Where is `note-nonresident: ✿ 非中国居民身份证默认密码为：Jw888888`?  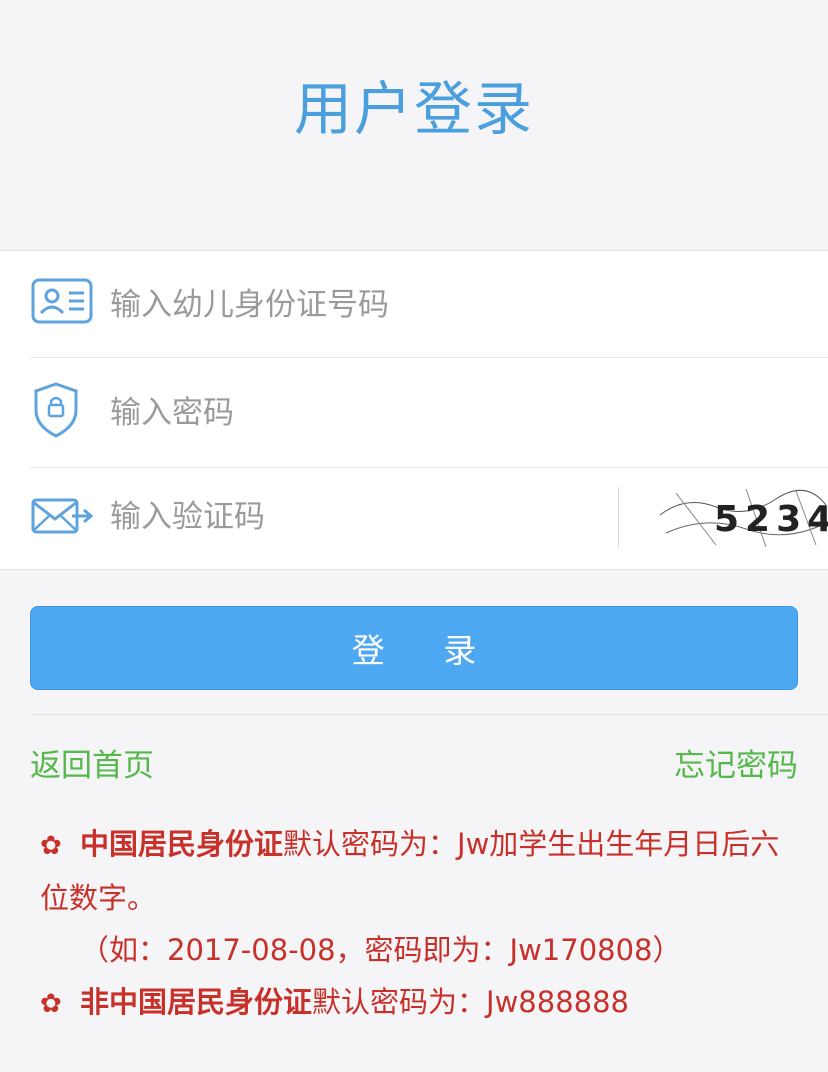 note-nonresident: ✿ 非中国居民身份证默认密码为：Jw888888 is located at coordinates (420, 1003).